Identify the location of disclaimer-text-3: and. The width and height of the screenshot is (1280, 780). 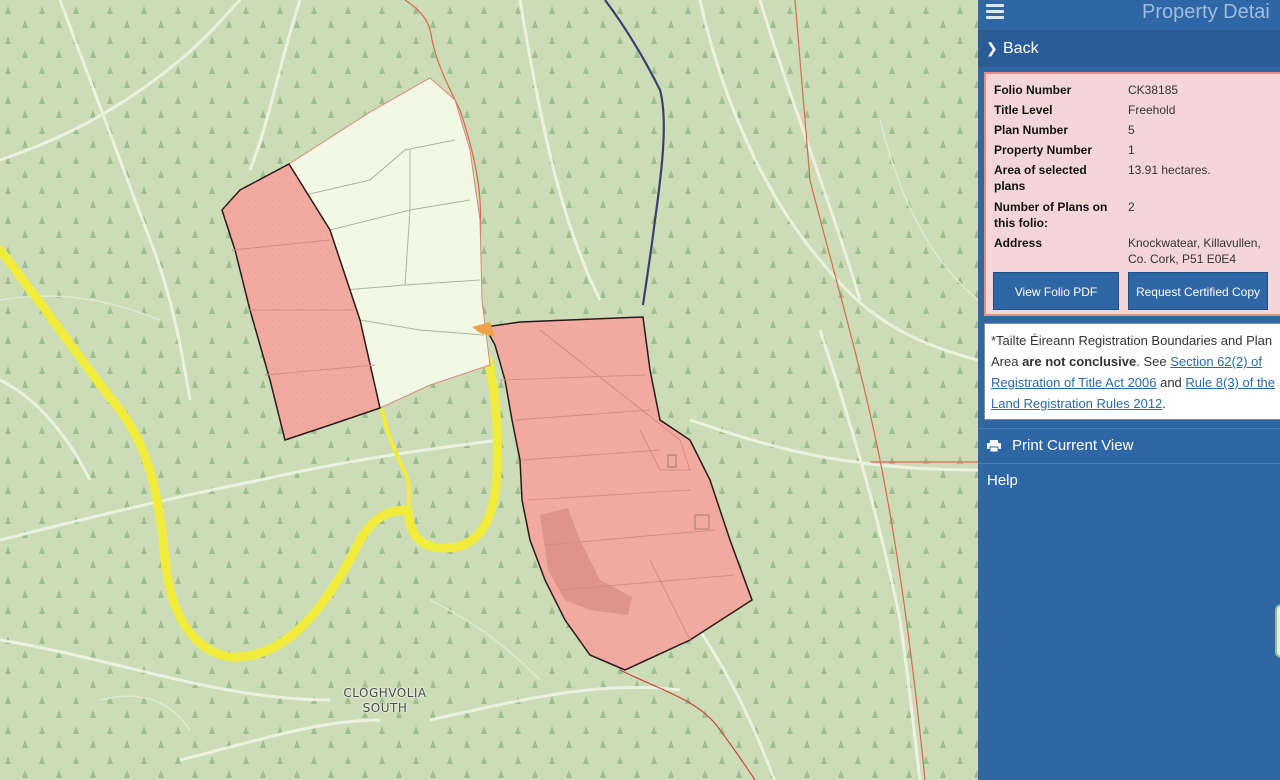
(1171, 382).